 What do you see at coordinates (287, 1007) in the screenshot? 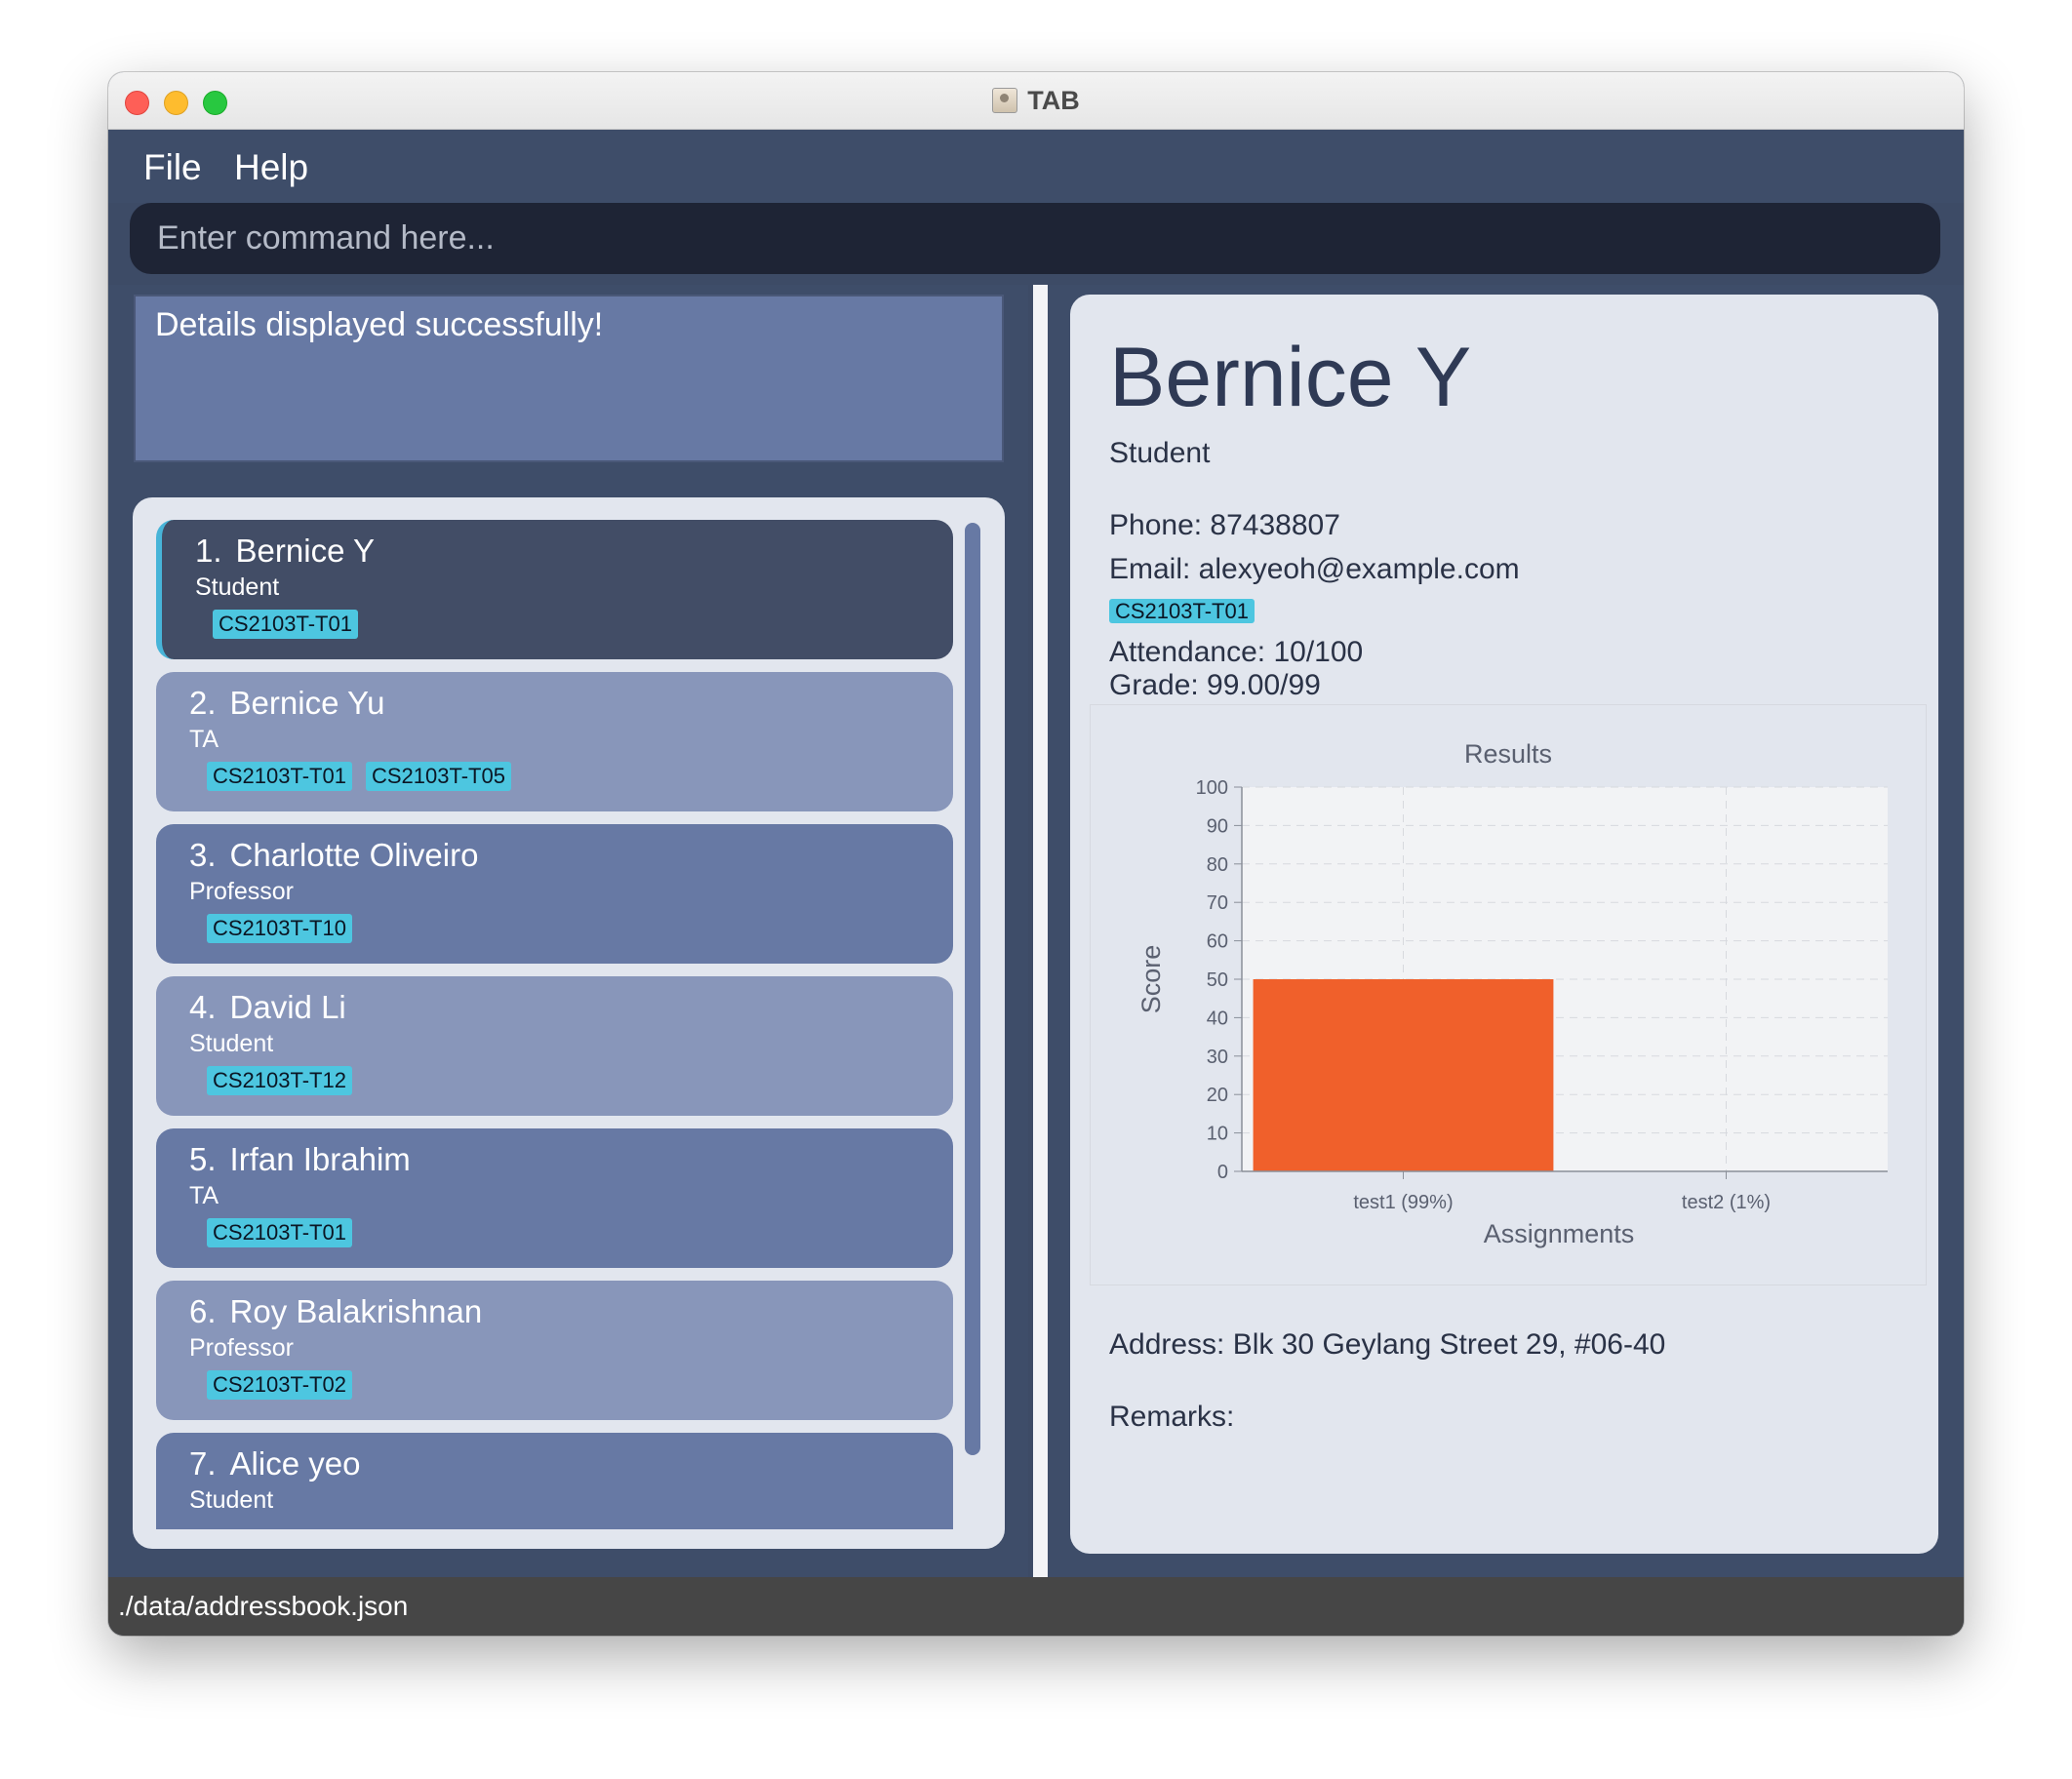
I see `person-card-name-text: David Li` at bounding box center [287, 1007].